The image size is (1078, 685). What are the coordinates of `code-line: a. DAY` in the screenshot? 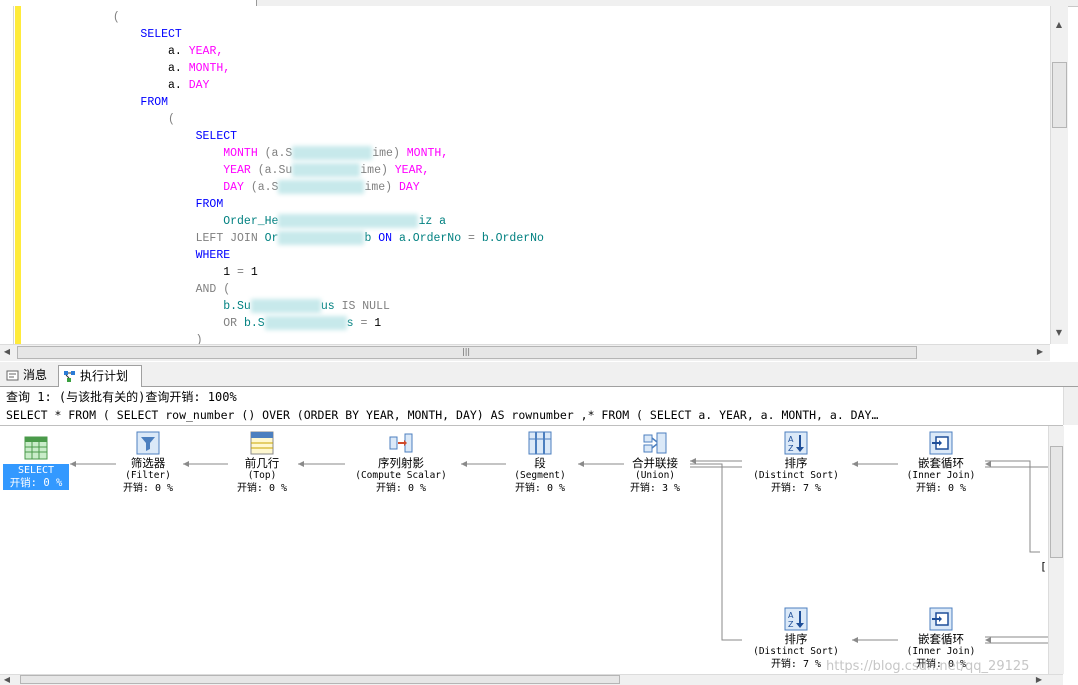 It's located at (287, 85).